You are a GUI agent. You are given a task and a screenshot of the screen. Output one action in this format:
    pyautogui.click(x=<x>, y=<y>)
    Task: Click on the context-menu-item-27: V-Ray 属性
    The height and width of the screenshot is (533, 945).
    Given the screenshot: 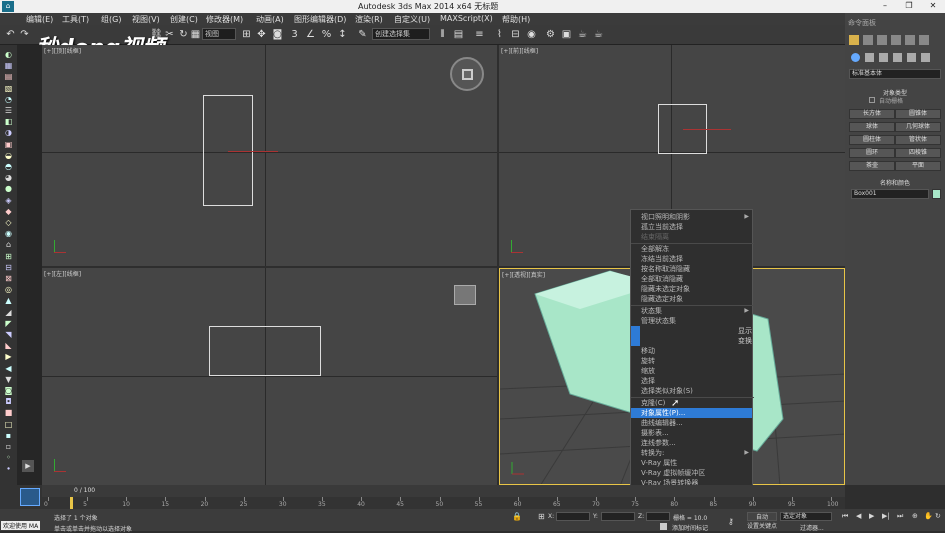 What is the action you would take?
    pyautogui.click(x=659, y=463)
    